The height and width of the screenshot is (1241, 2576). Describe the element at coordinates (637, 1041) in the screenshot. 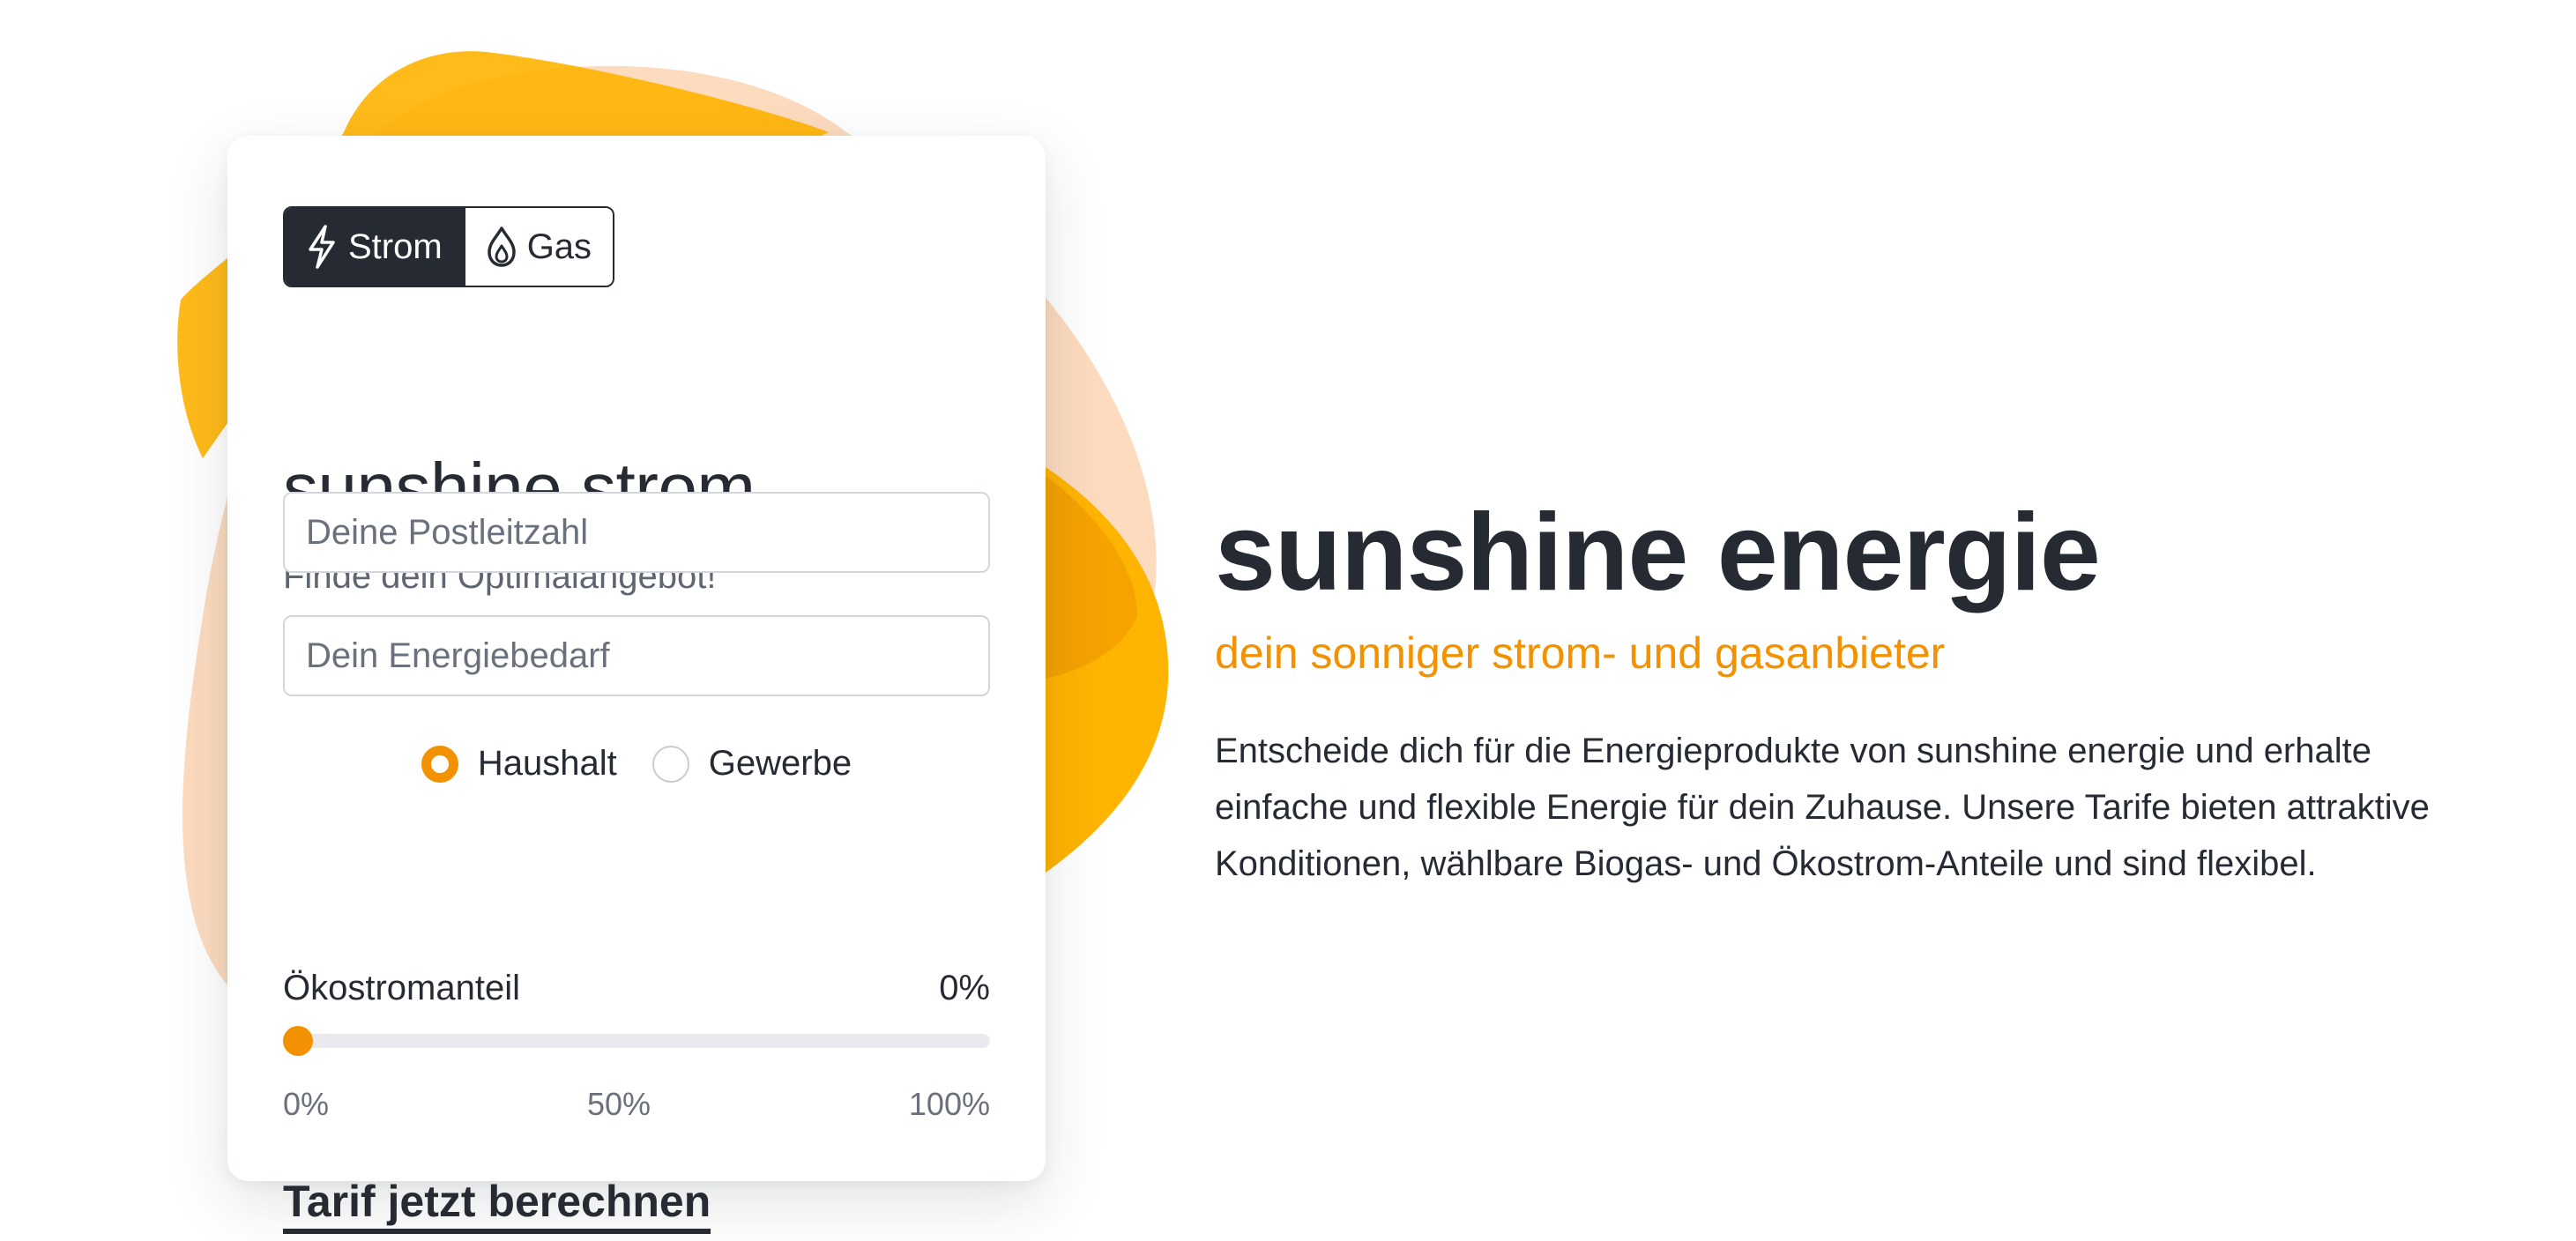

I see `eco-share-slider` at that location.